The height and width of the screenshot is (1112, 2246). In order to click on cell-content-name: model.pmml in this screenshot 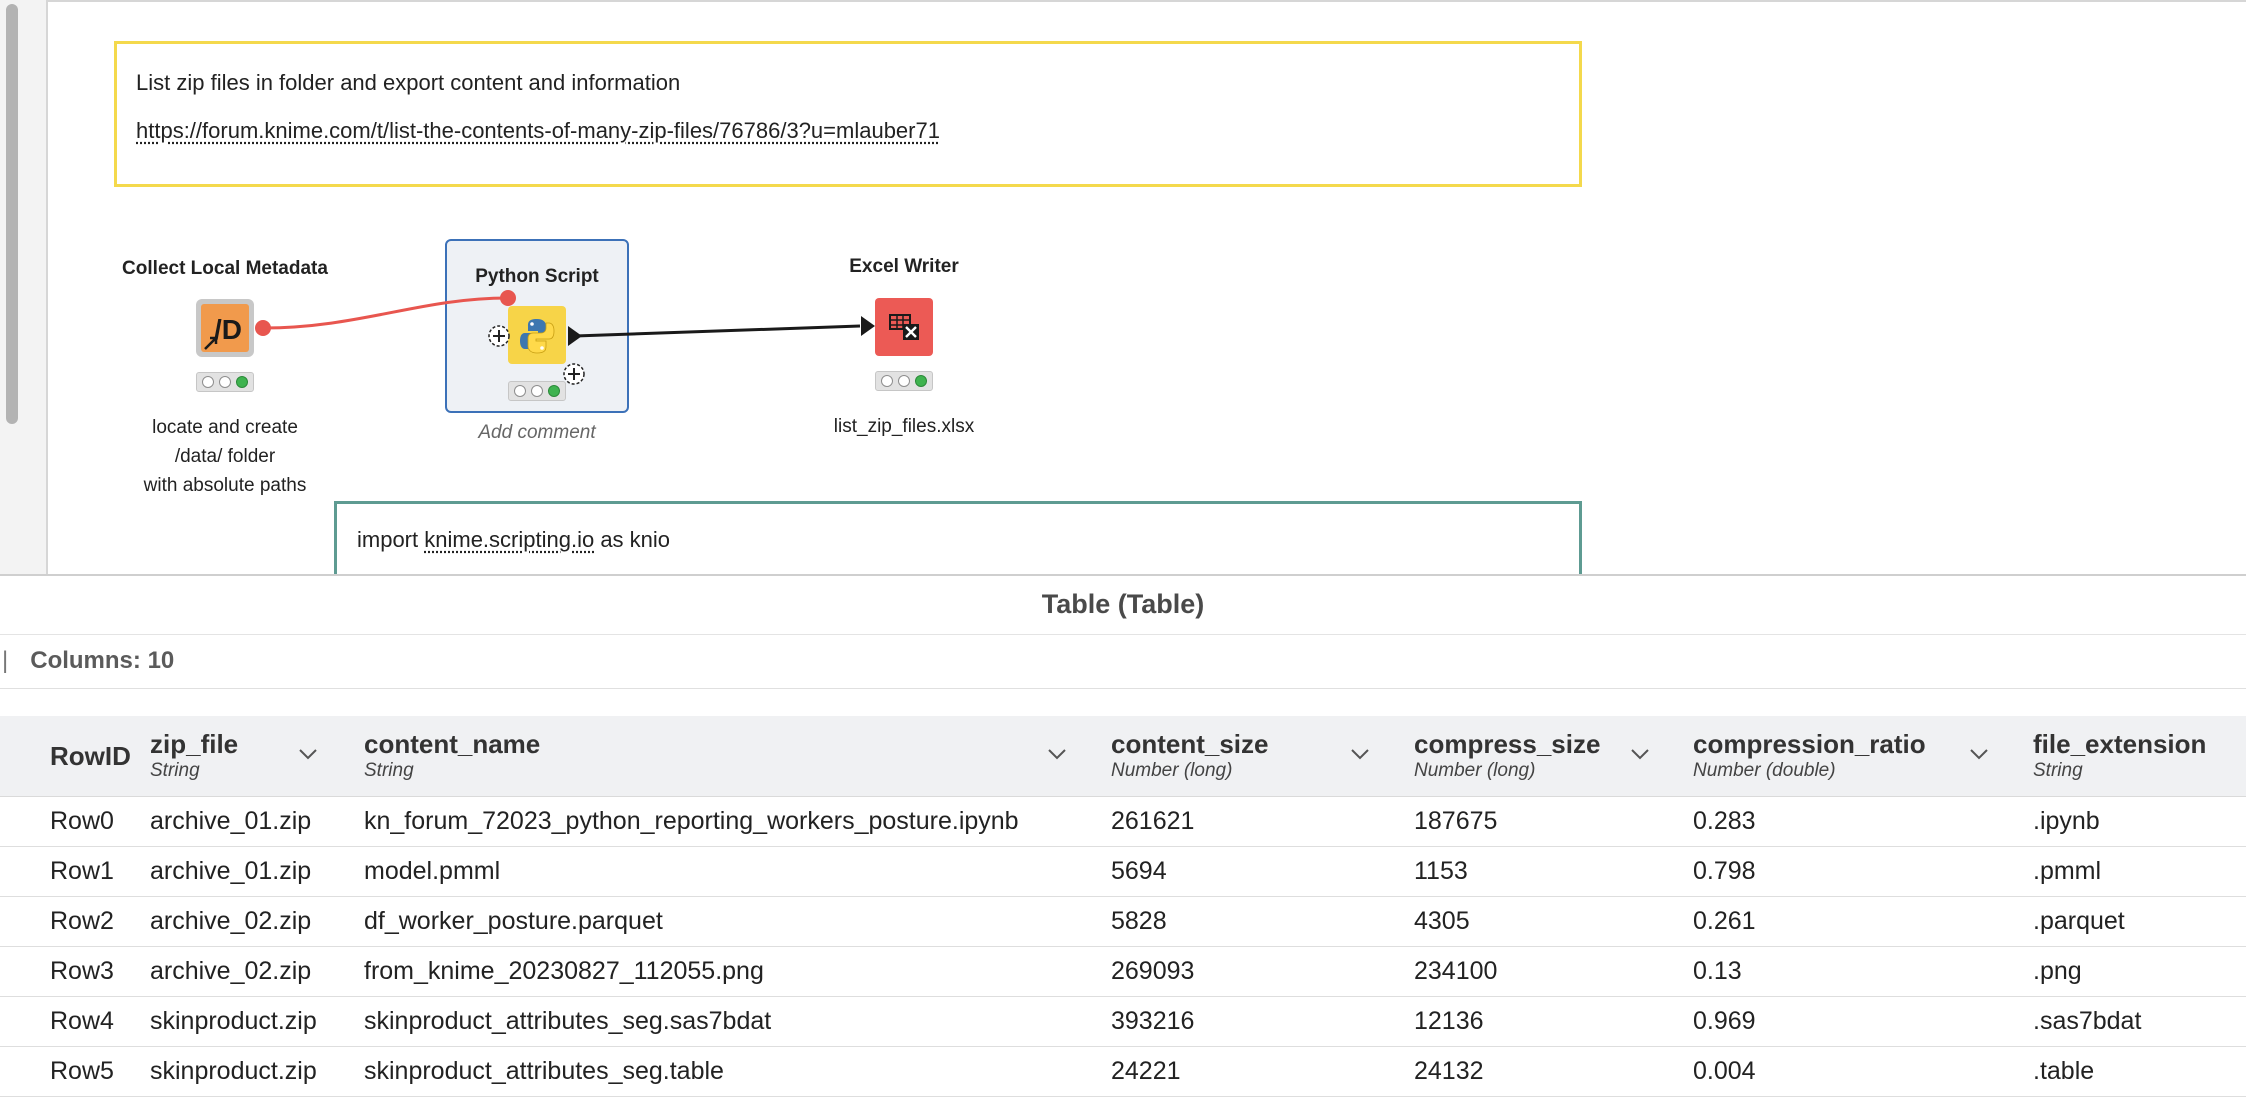, I will do `click(432, 871)`.